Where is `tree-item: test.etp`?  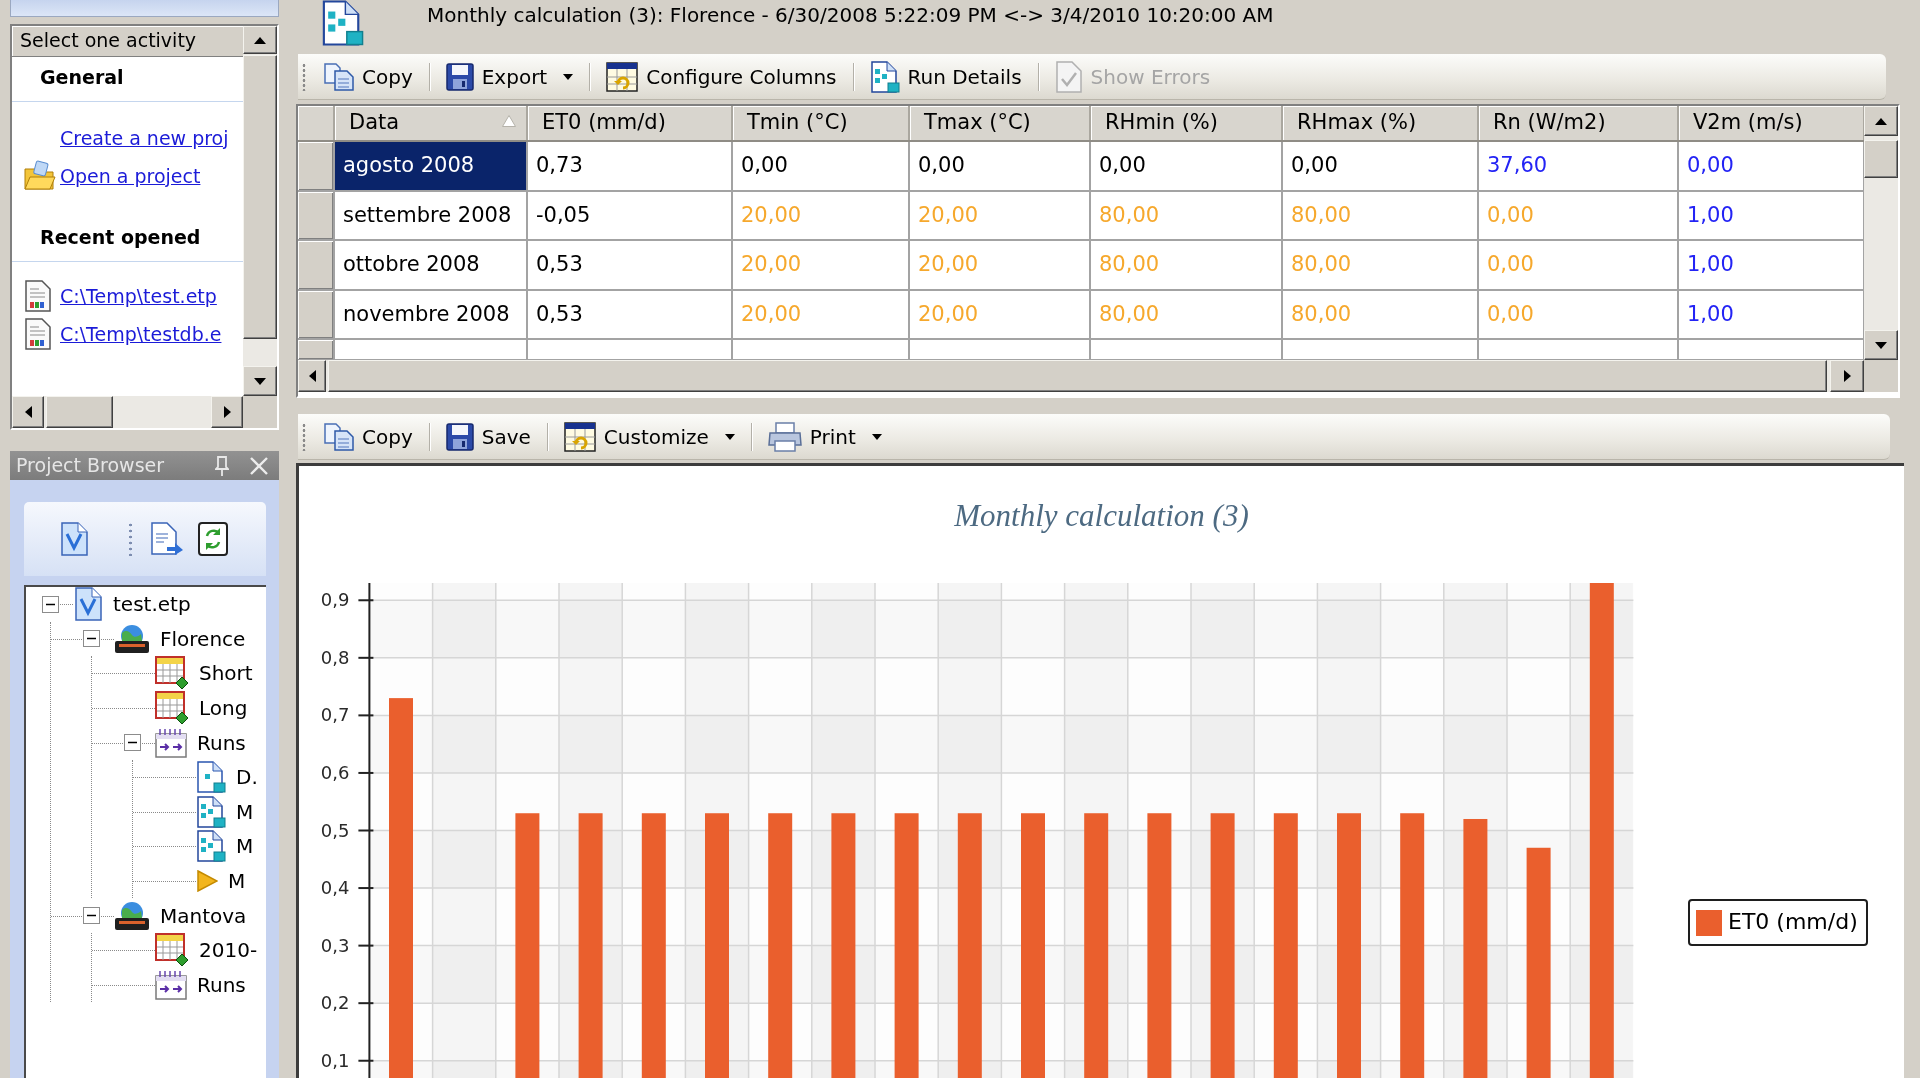 tree-item: test.etp is located at coordinates (152, 604).